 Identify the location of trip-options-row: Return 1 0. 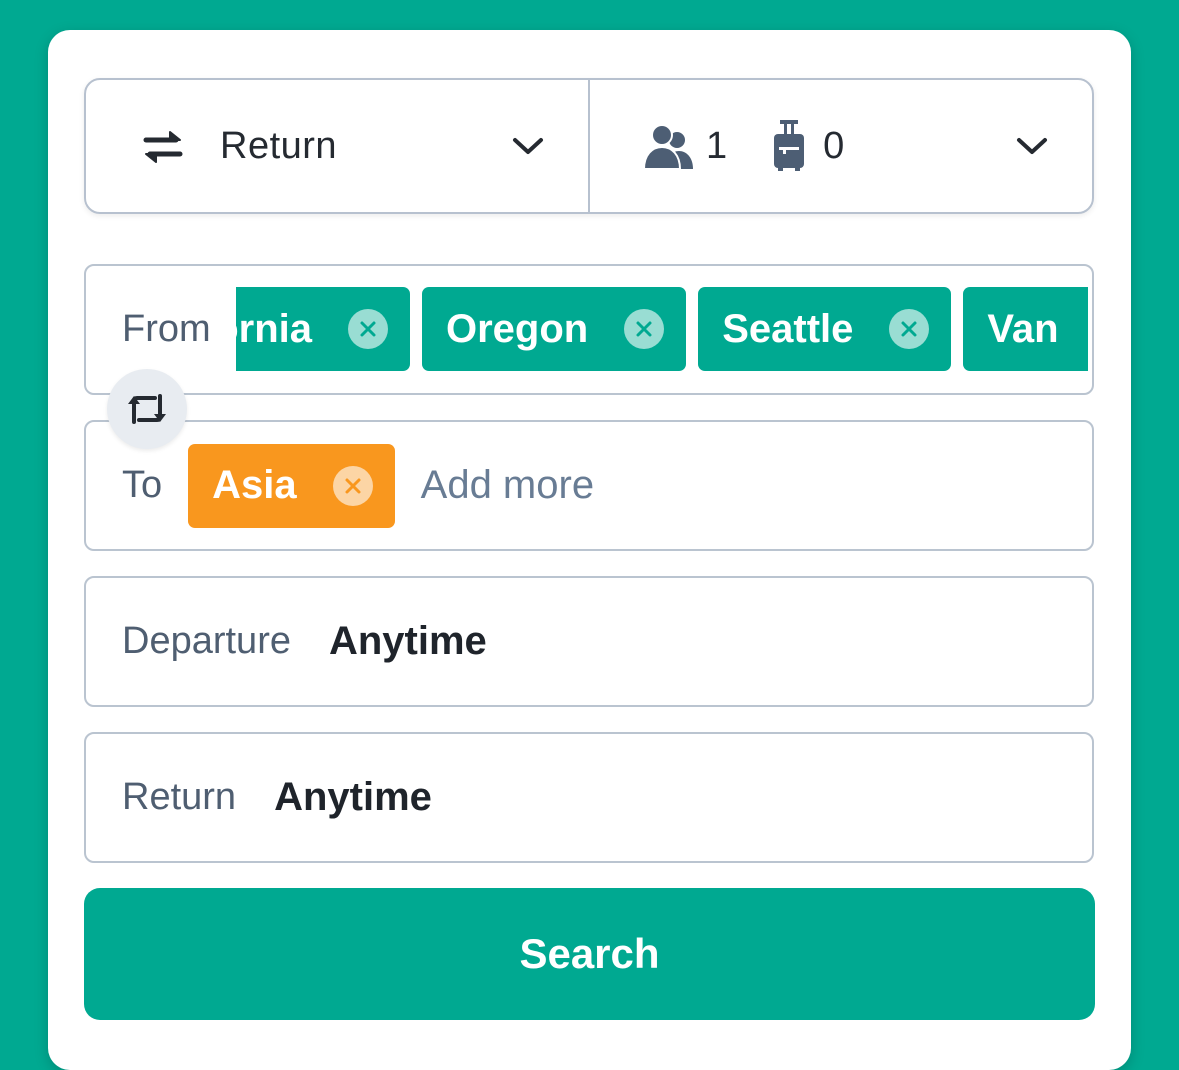
(589, 146).